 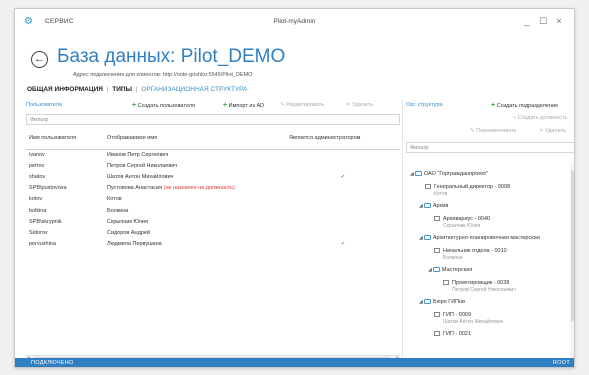 I want to click on user-display-name-cell: Скрыпник Юлия, so click(x=195, y=221).